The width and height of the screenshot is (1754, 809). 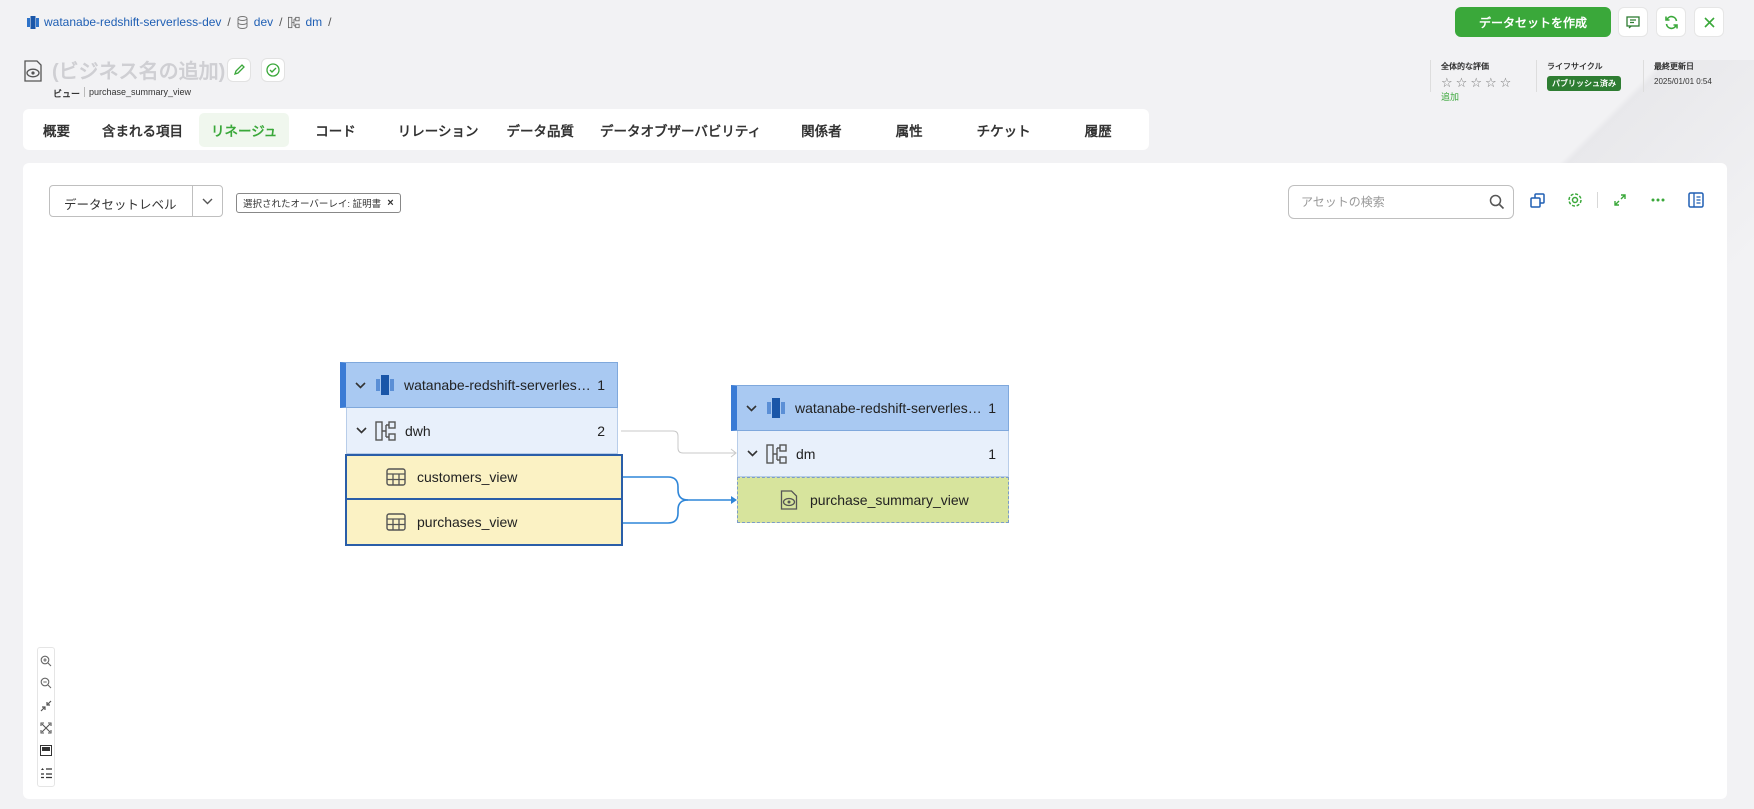 I want to click on subtitle-divider, so click(x=85, y=92).